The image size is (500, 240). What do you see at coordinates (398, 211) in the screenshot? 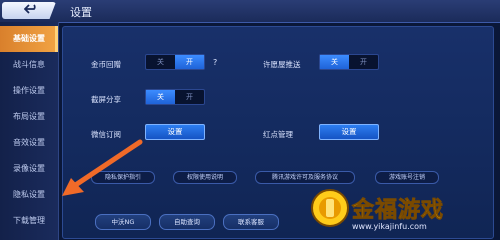
I see `watermark-name: 金福游戏` at bounding box center [398, 211].